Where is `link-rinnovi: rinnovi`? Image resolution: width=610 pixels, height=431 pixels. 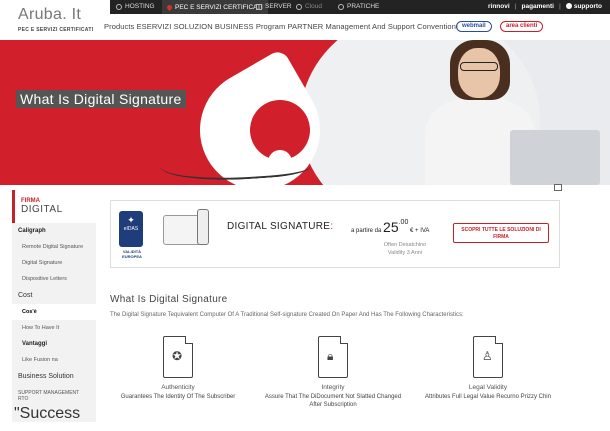
link-rinnovi: rinnovi is located at coordinates (499, 6).